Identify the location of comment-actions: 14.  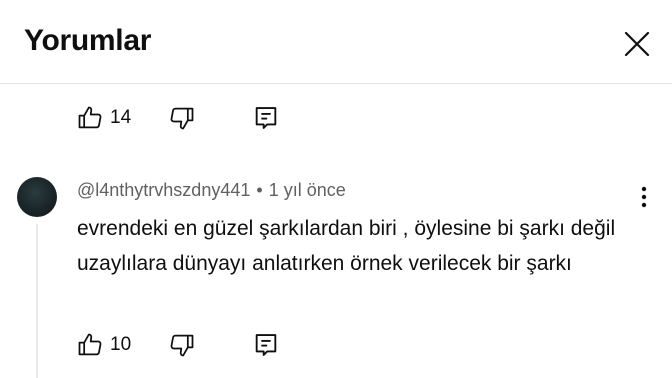
(196, 118).